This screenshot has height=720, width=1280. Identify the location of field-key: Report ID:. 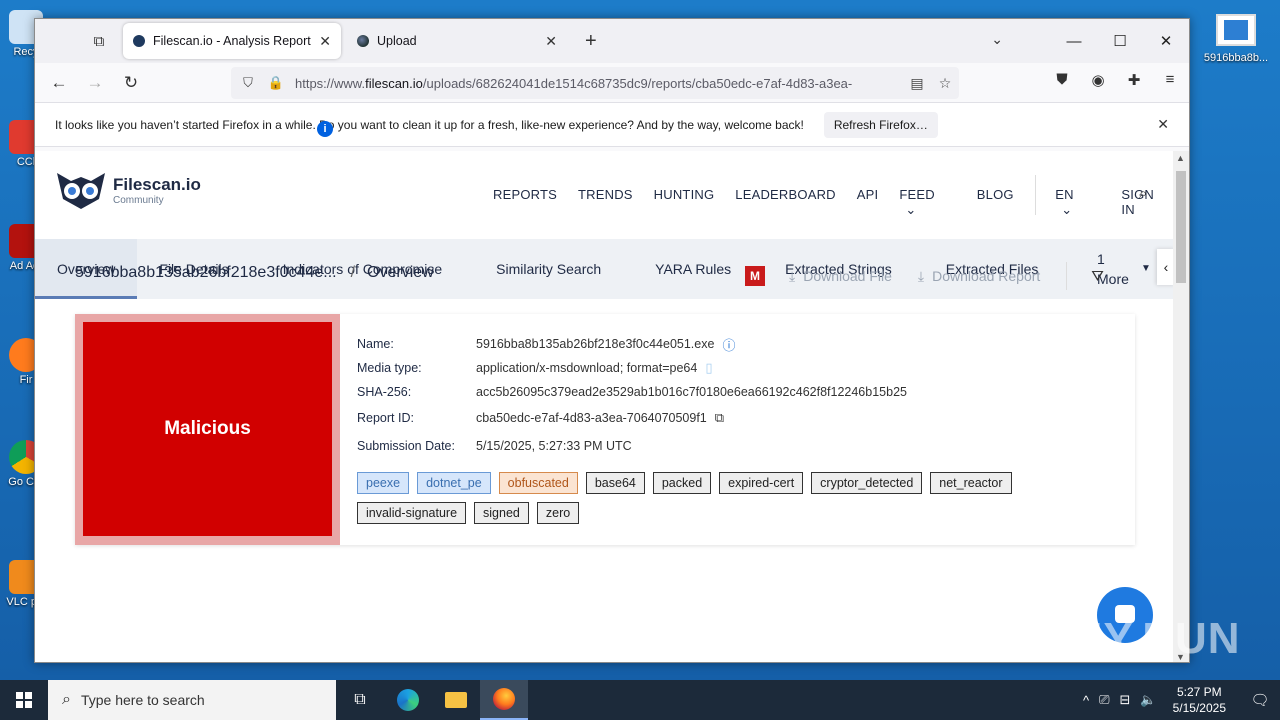
(385, 418).